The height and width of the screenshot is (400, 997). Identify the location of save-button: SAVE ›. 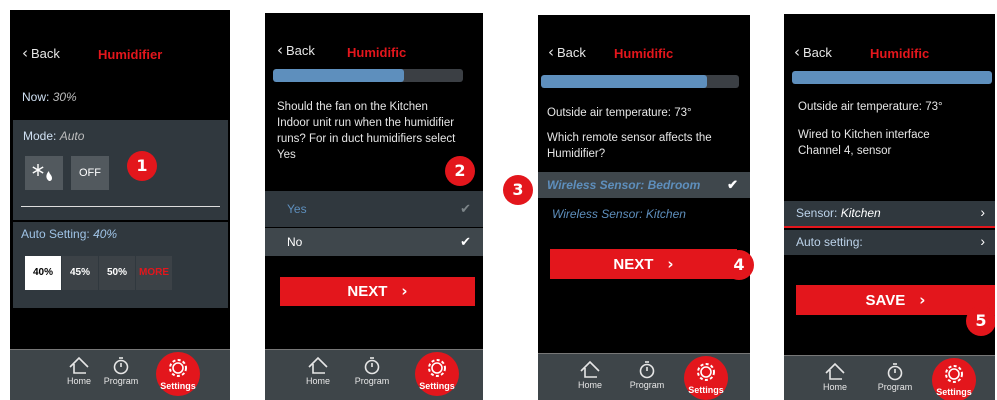
(895, 300).